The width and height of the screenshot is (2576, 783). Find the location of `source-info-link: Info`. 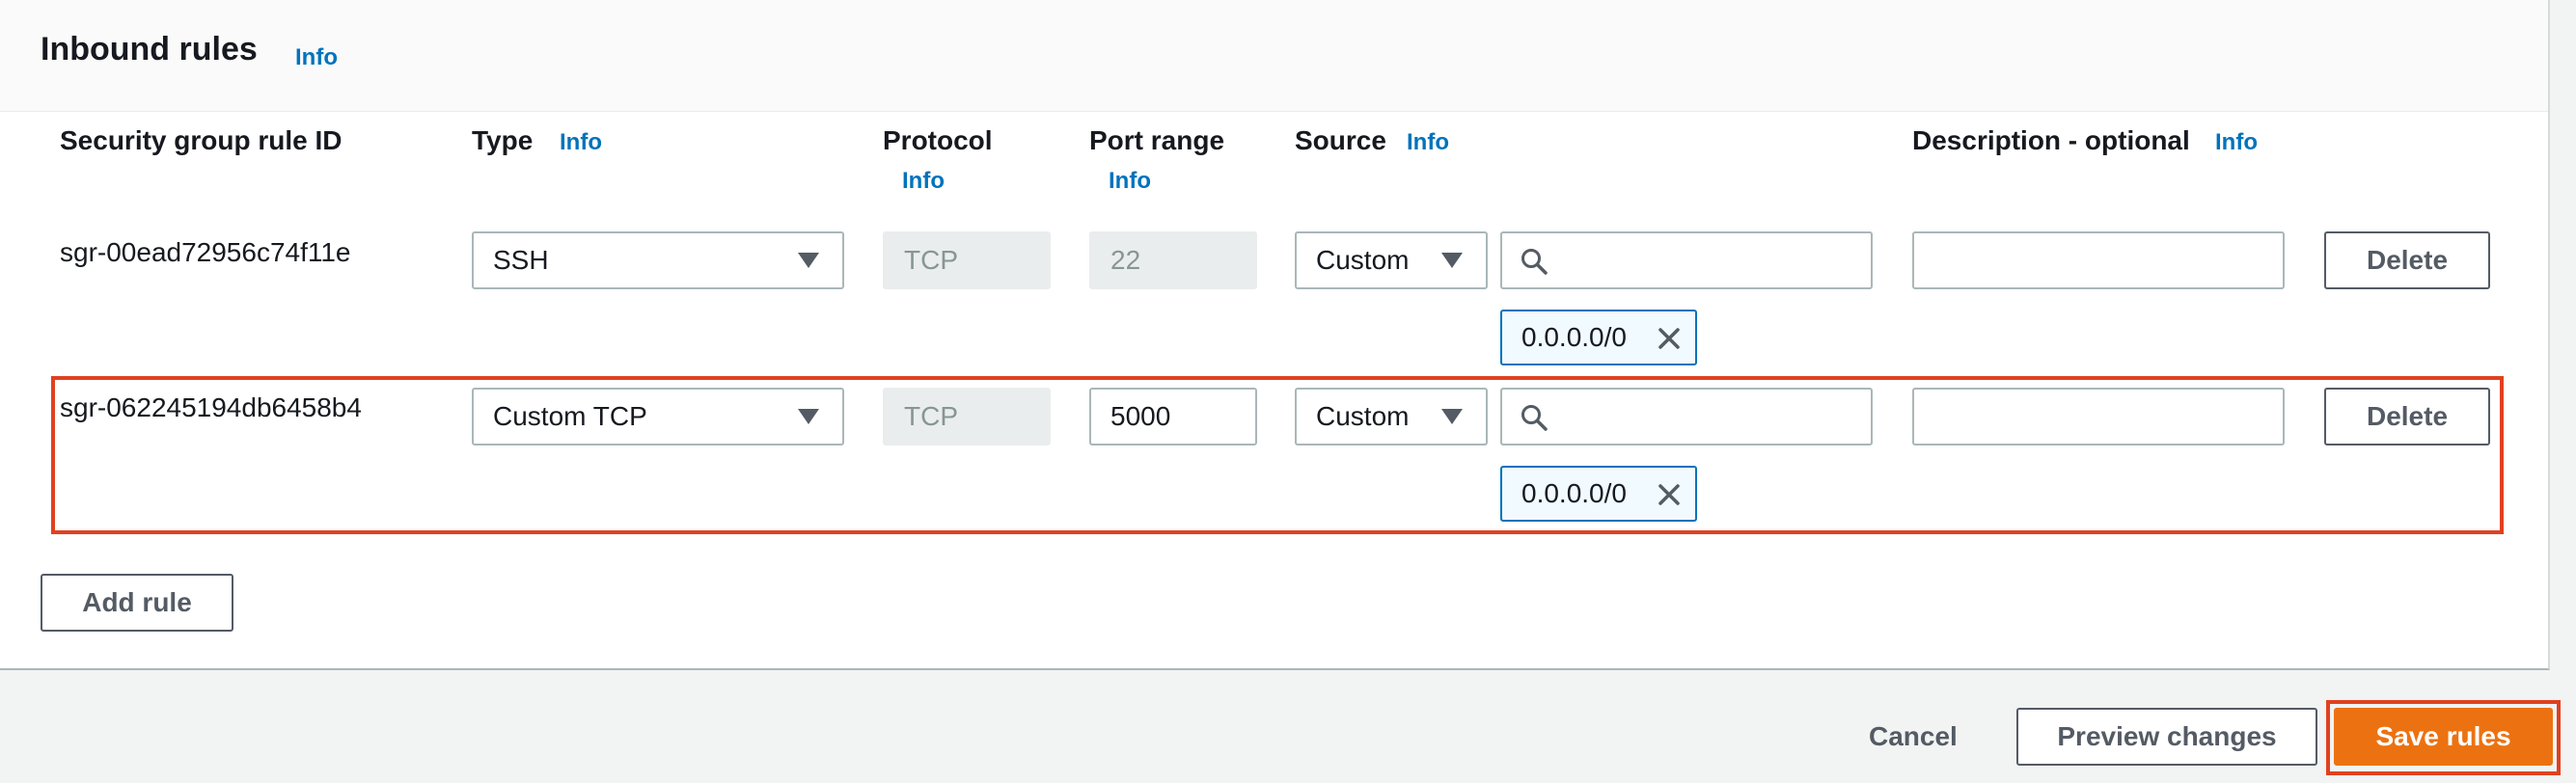

source-info-link: Info is located at coordinates (1428, 142).